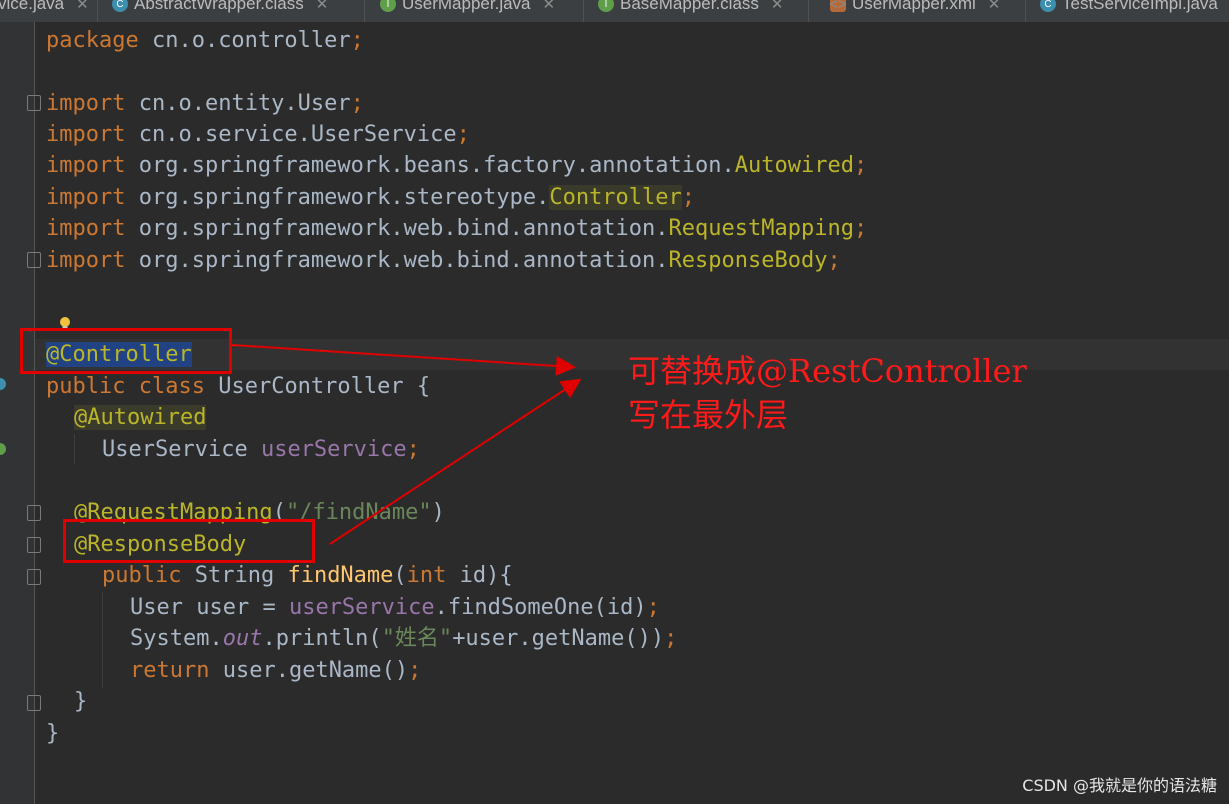  What do you see at coordinates (1119, 785) in the screenshot?
I see `csdn-watermark: CSDN @我就是你的语法糖️` at bounding box center [1119, 785].